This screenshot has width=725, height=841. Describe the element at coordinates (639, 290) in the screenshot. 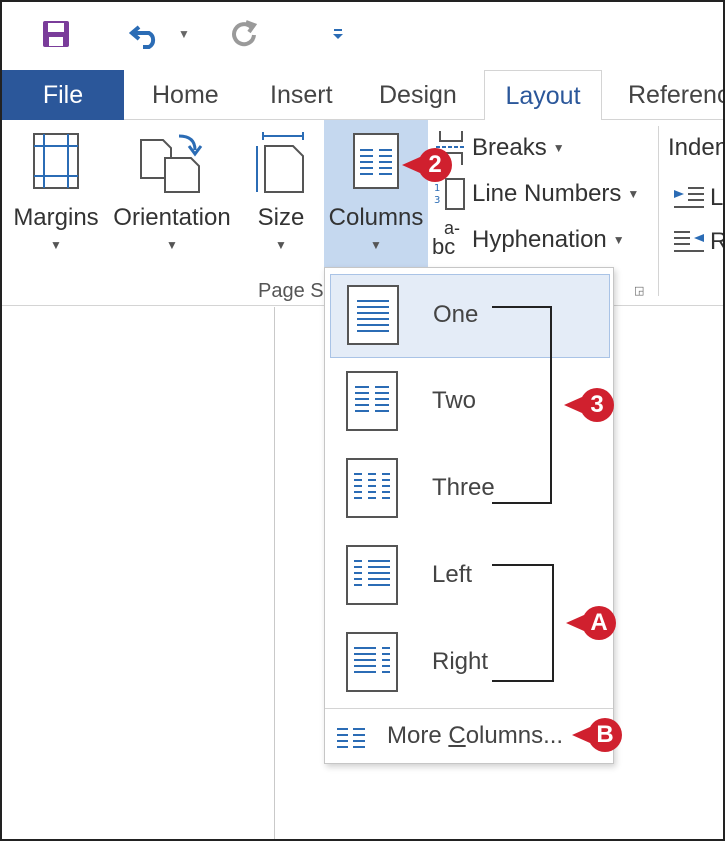

I see `dialog-launcher-icon: ◲` at that location.